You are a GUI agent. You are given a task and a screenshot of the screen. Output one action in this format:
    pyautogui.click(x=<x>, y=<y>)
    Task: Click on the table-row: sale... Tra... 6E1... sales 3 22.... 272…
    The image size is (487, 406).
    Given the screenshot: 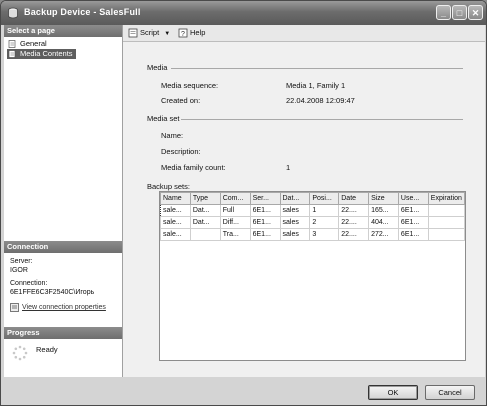 What is the action you would take?
    pyautogui.click(x=313, y=234)
    